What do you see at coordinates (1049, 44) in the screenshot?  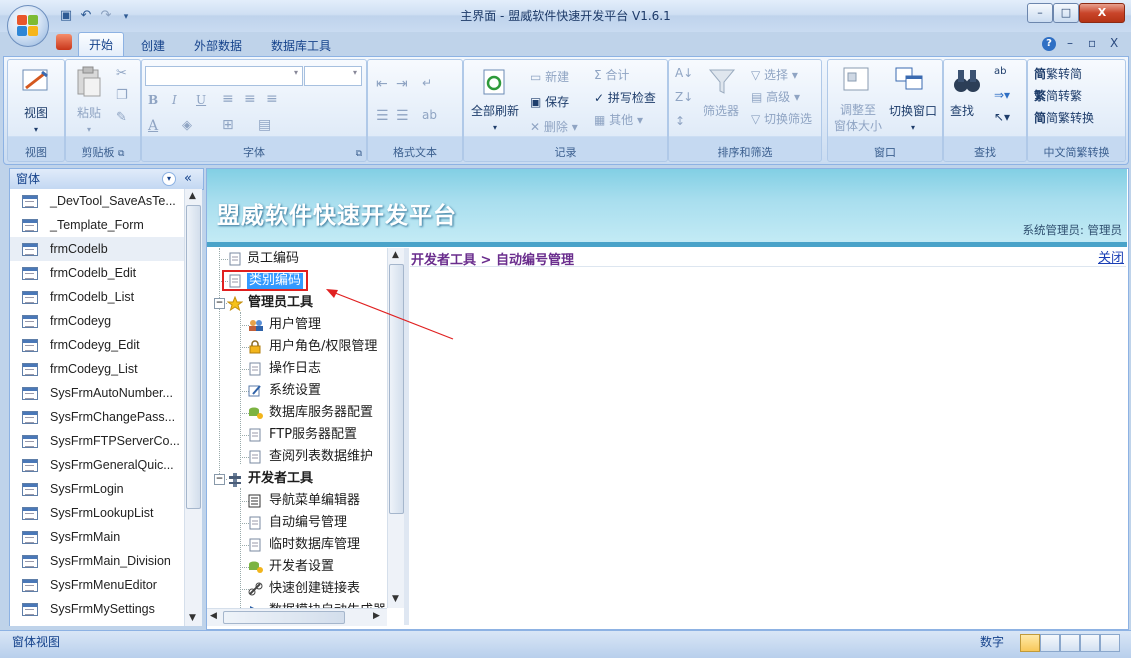 I see `help-icon: ?` at bounding box center [1049, 44].